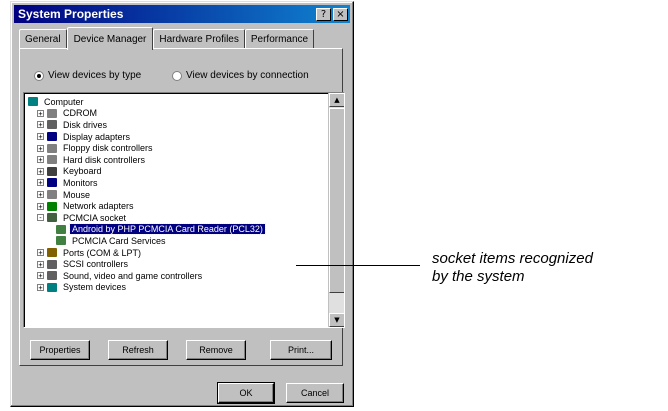 This screenshot has height=411, width=668. Describe the element at coordinates (96, 264) in the screenshot. I see `tree-item-label: SCSI controllers` at that location.